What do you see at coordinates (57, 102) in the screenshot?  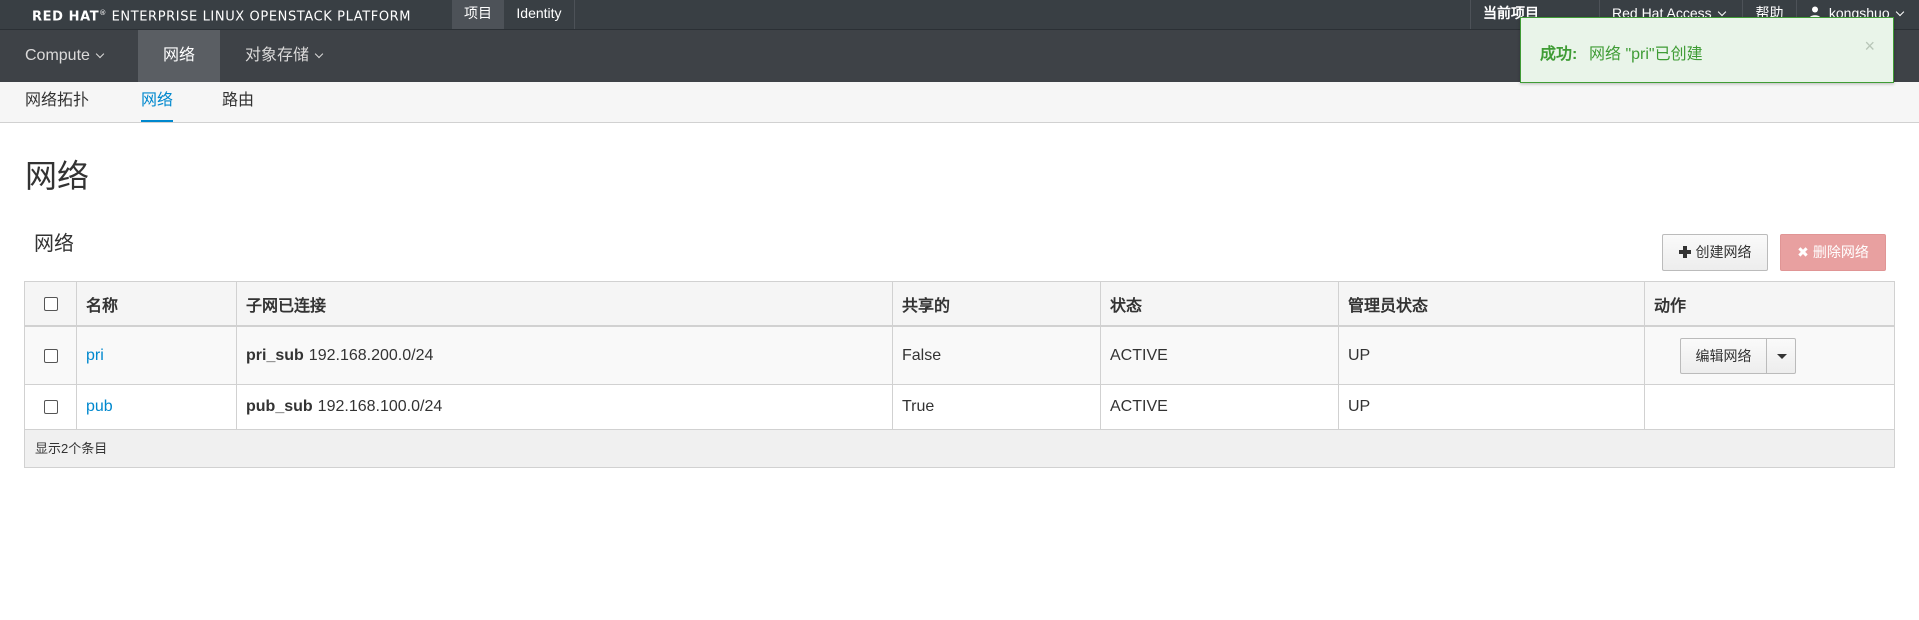 I see `subnav-network-topology: 网络拓扑` at bounding box center [57, 102].